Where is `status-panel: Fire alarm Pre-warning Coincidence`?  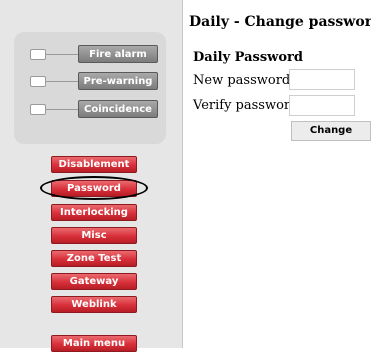 status-panel: Fire alarm Pre-warning Coincidence is located at coordinates (90, 88).